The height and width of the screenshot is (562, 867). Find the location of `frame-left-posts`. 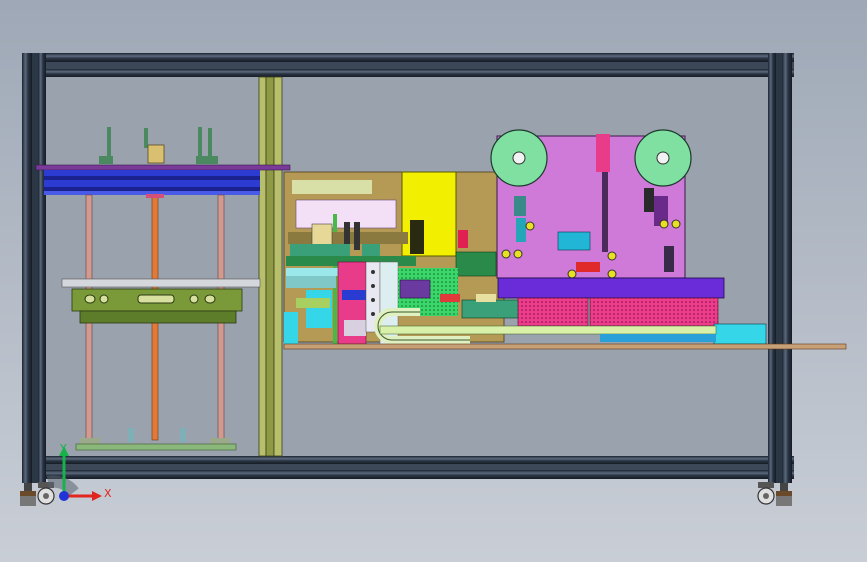

frame-left-posts is located at coordinates (34, 268).